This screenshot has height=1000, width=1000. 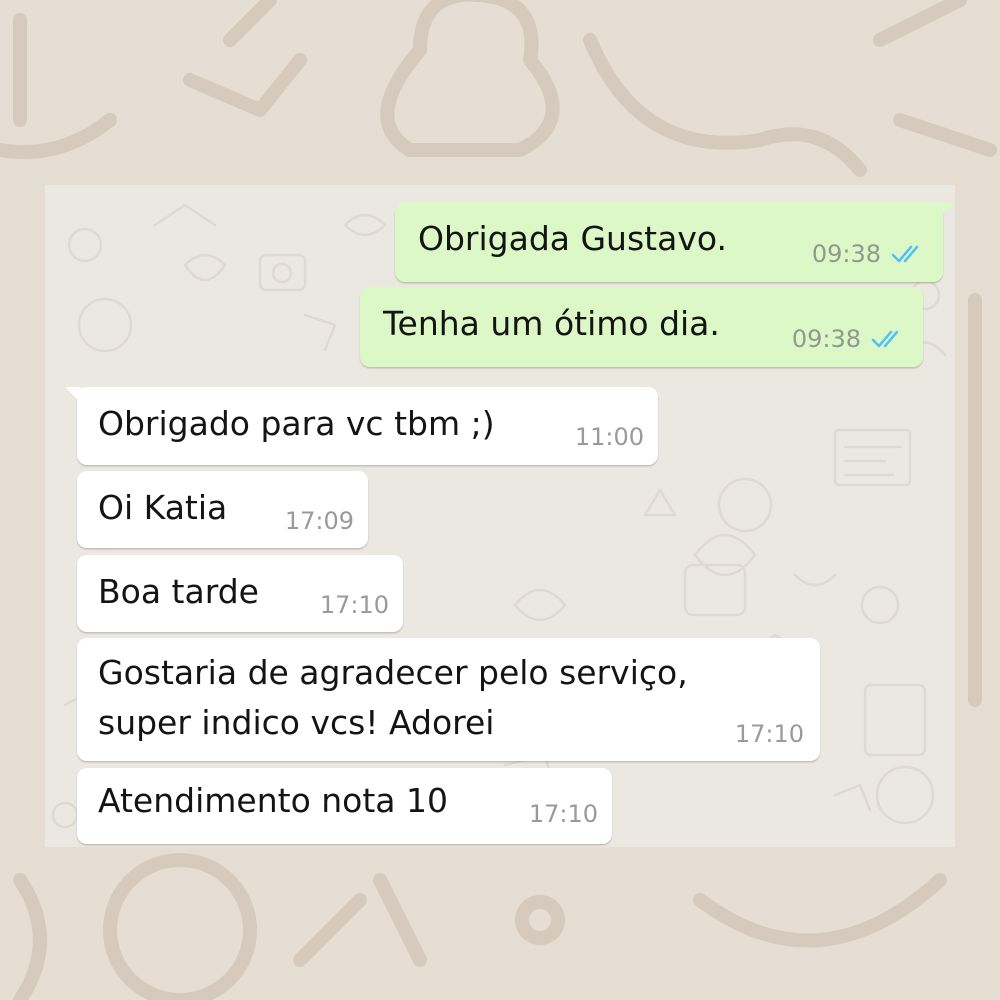 What do you see at coordinates (163, 507) in the screenshot?
I see `message-text: Oi Katia` at bounding box center [163, 507].